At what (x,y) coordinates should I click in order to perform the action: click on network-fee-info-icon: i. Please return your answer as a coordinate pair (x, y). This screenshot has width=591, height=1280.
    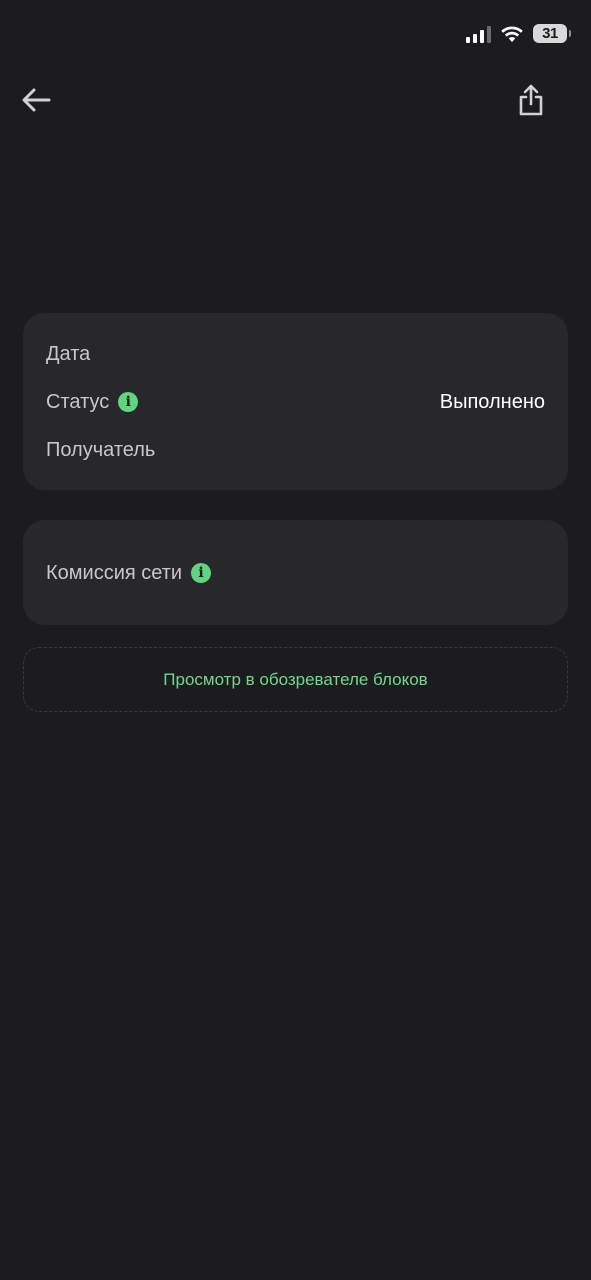
    Looking at the image, I should click on (201, 573).